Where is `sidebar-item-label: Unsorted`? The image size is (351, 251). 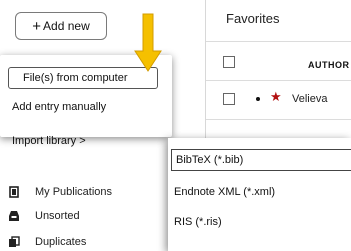
sidebar-item-label: Unsorted is located at coordinates (57, 216).